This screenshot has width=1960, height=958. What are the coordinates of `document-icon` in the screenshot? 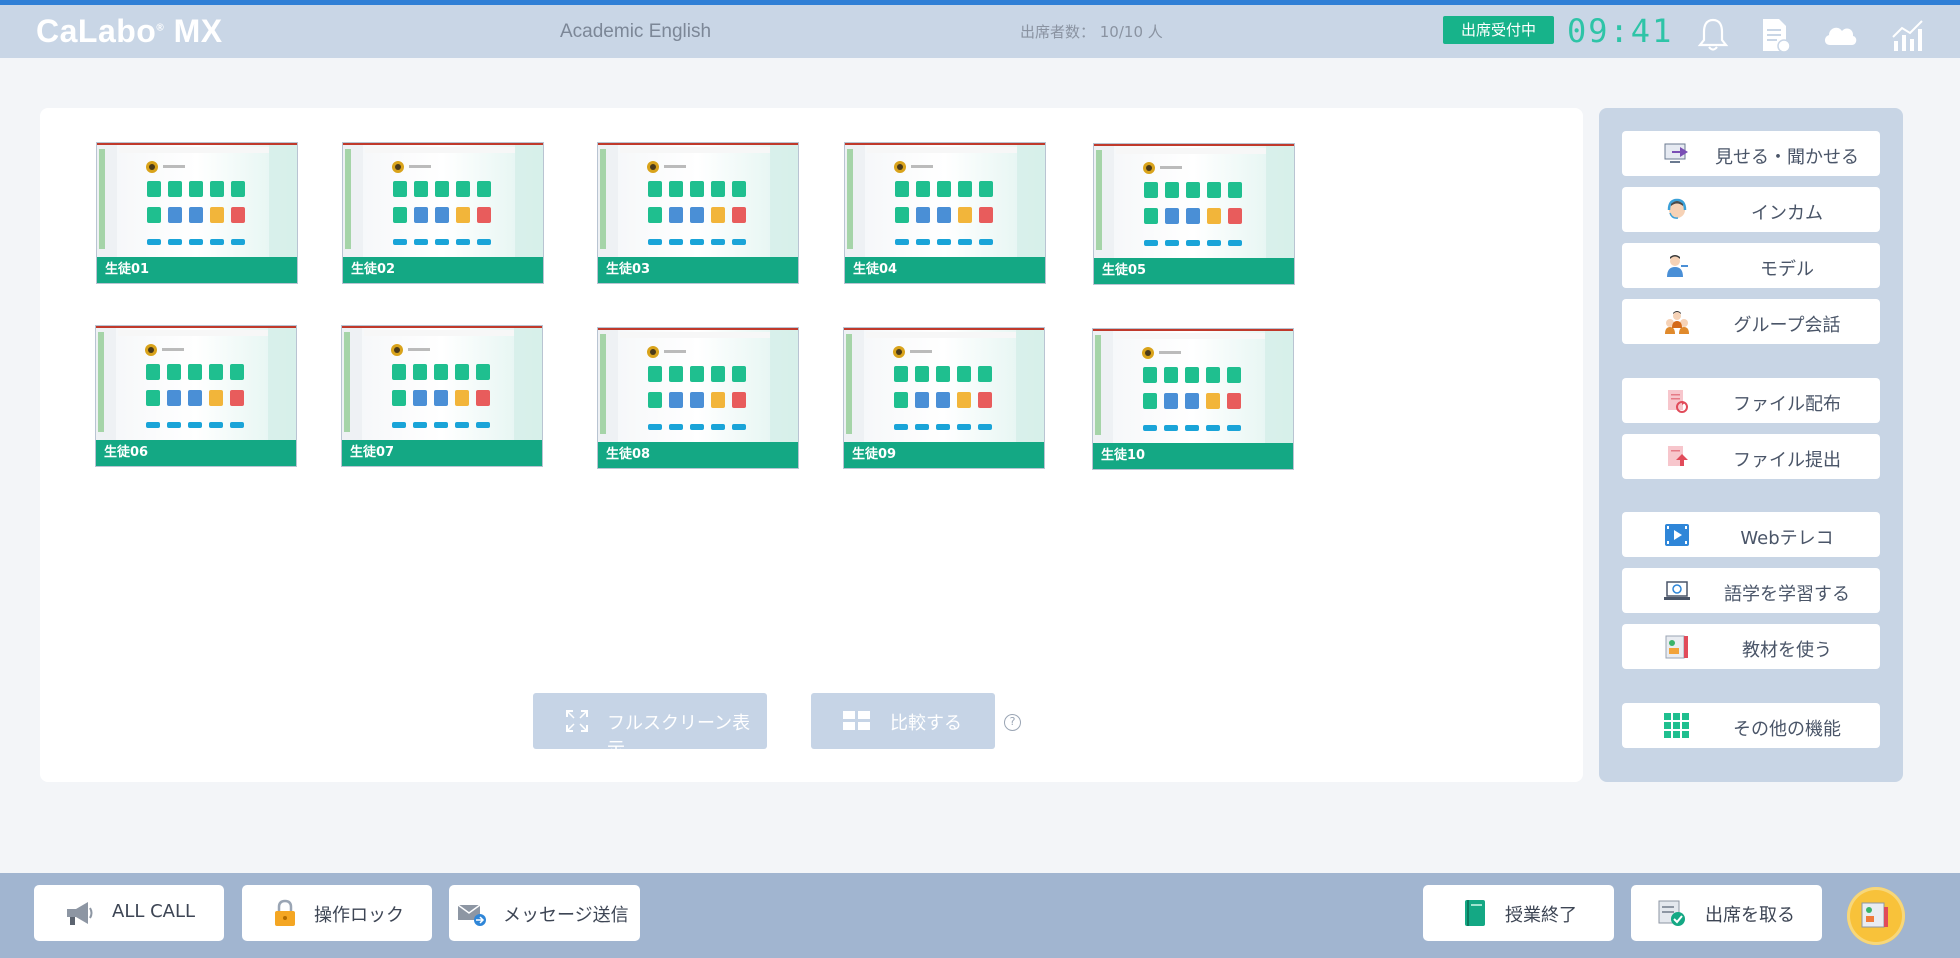 It's located at (1775, 35).